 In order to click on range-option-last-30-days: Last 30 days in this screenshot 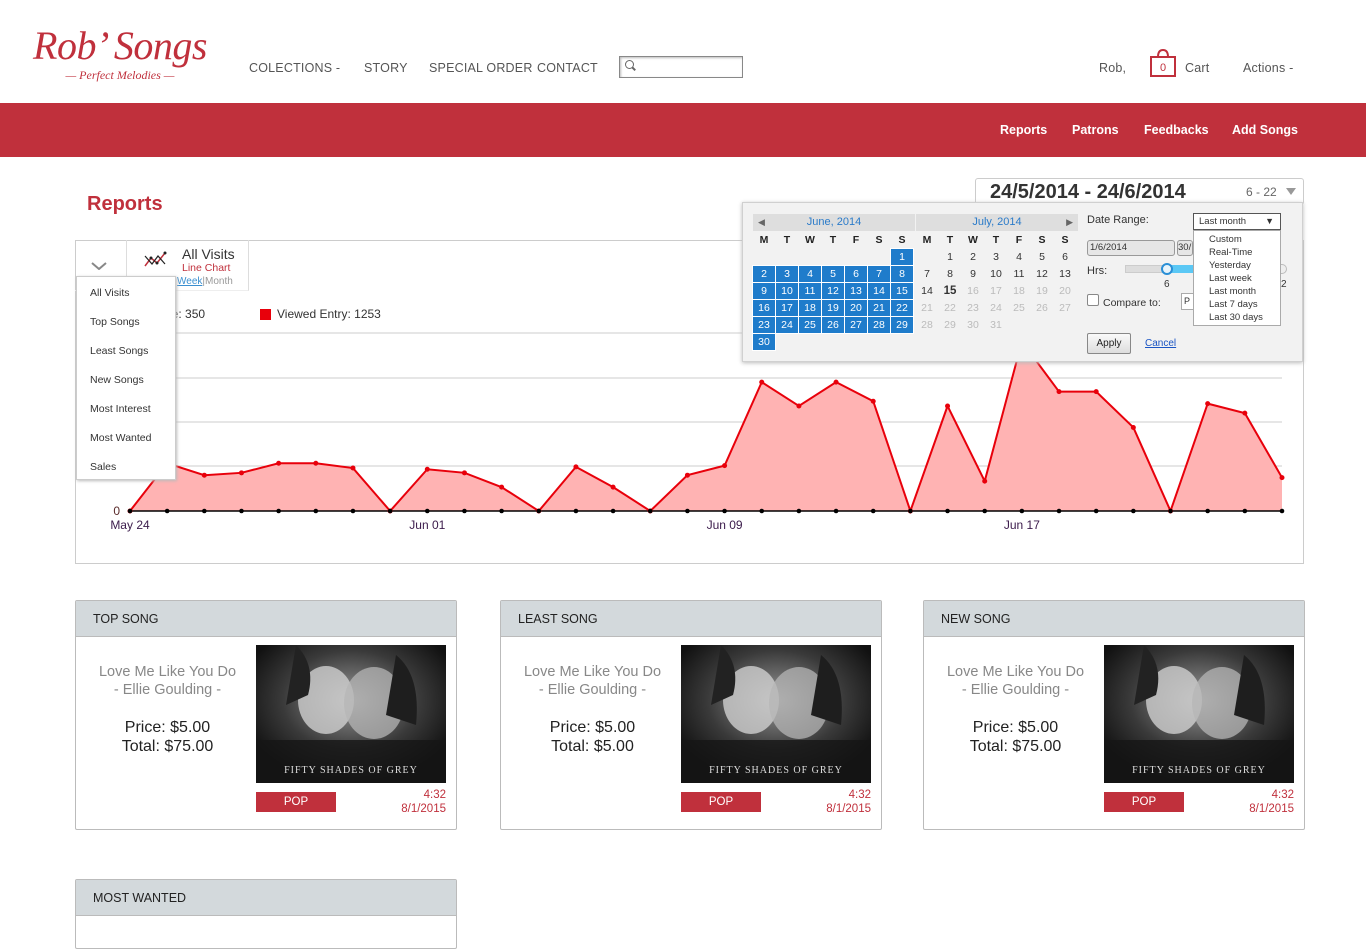, I will do `click(1236, 317)`.